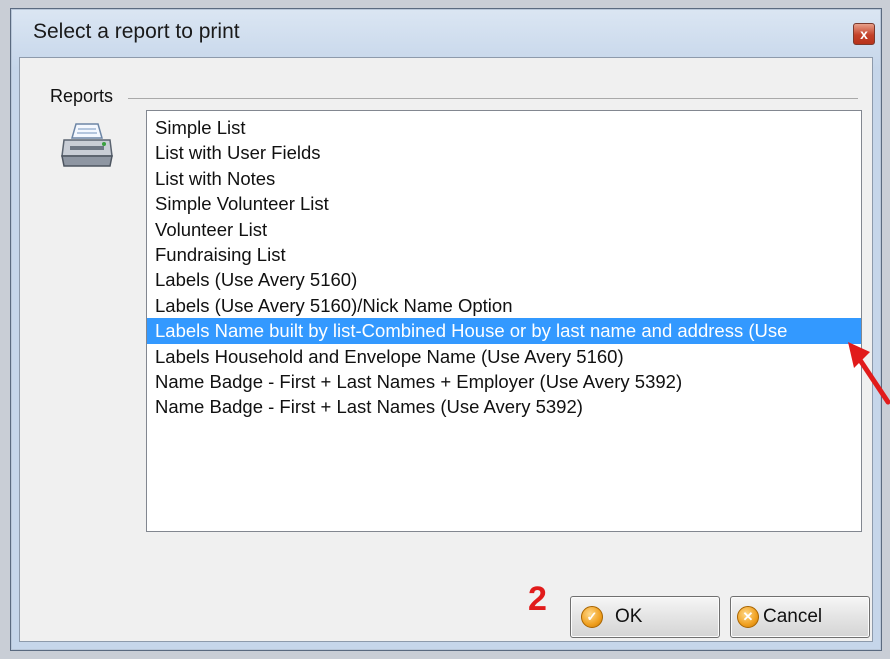 This screenshot has width=890, height=659. I want to click on annotation-step-number: 2, so click(537, 599).